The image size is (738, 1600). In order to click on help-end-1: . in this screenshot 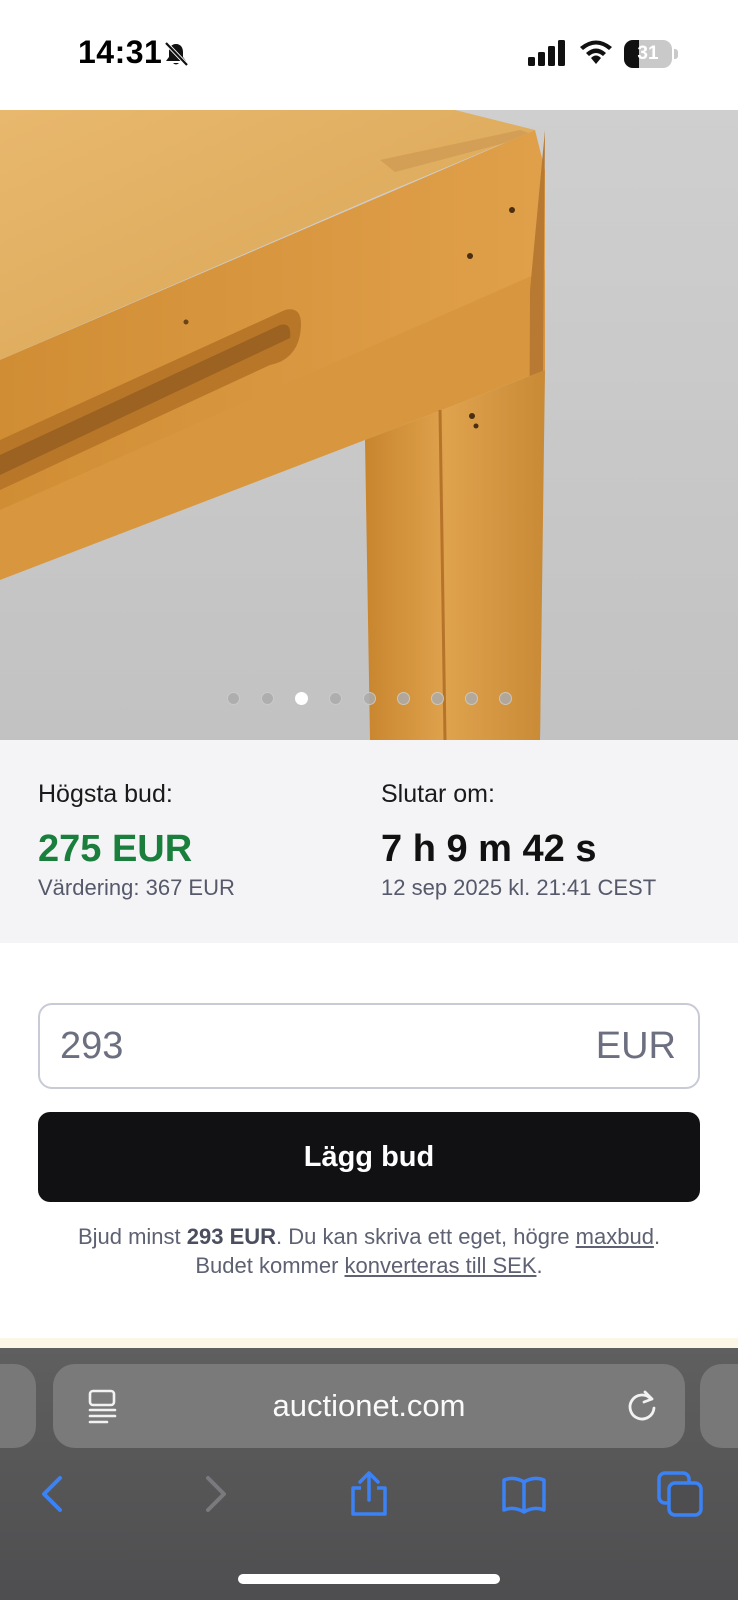, I will do `click(657, 1236)`.